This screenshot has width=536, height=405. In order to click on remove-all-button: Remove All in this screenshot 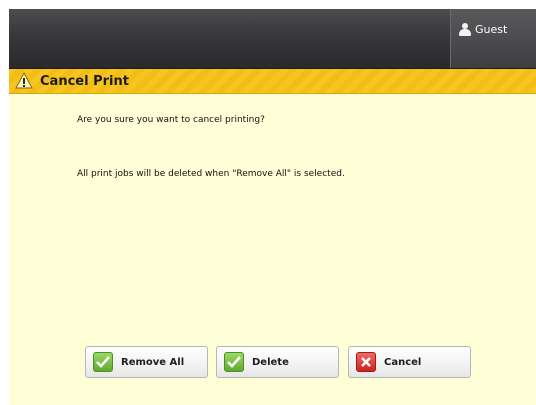, I will do `click(146, 362)`.